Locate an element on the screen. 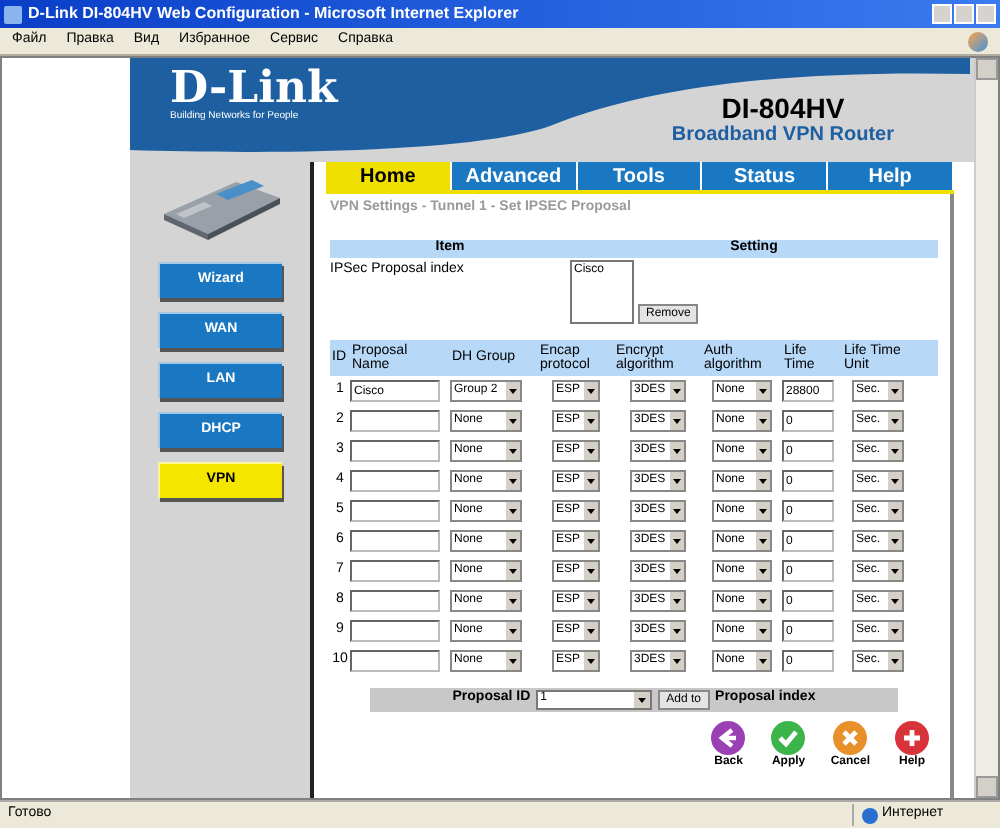 The image size is (1000, 828). model-name: DI-804HV is located at coordinates (783, 108).